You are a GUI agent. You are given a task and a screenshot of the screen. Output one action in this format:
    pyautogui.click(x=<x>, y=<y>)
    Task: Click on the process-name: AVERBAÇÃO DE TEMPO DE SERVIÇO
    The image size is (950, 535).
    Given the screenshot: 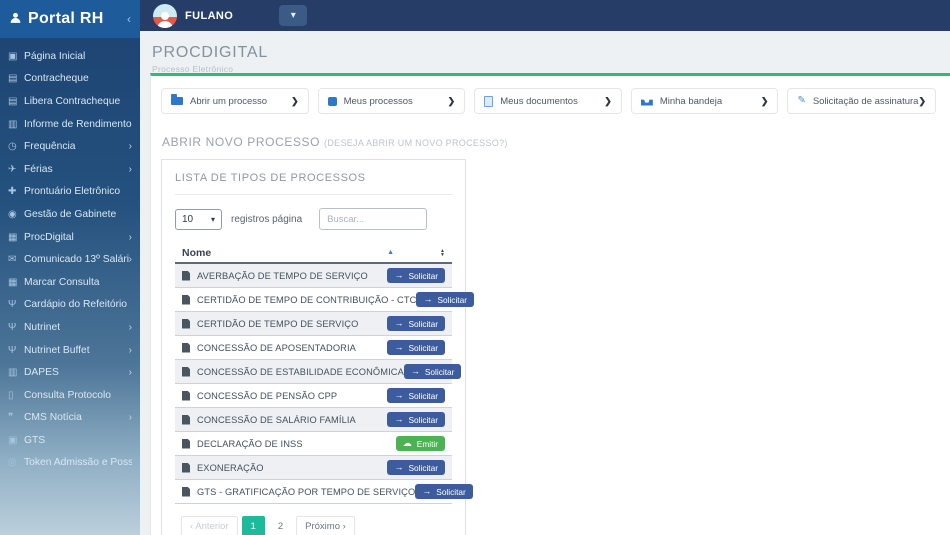 What is the action you would take?
    pyautogui.click(x=282, y=275)
    